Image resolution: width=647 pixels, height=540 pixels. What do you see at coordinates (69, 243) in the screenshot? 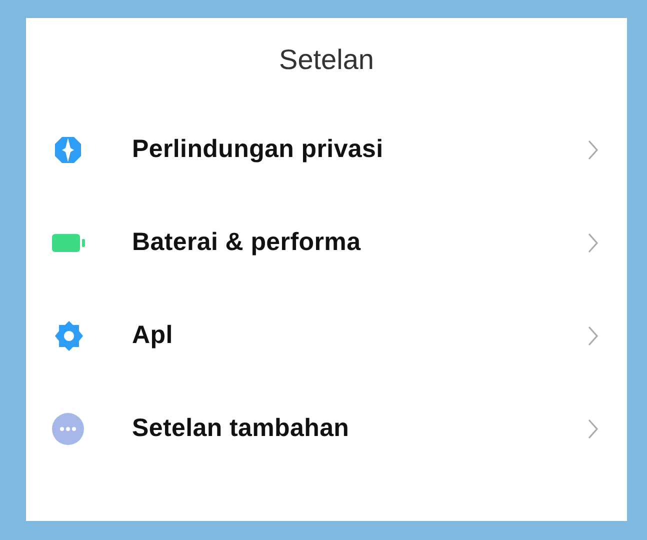
I see `battery-icon` at bounding box center [69, 243].